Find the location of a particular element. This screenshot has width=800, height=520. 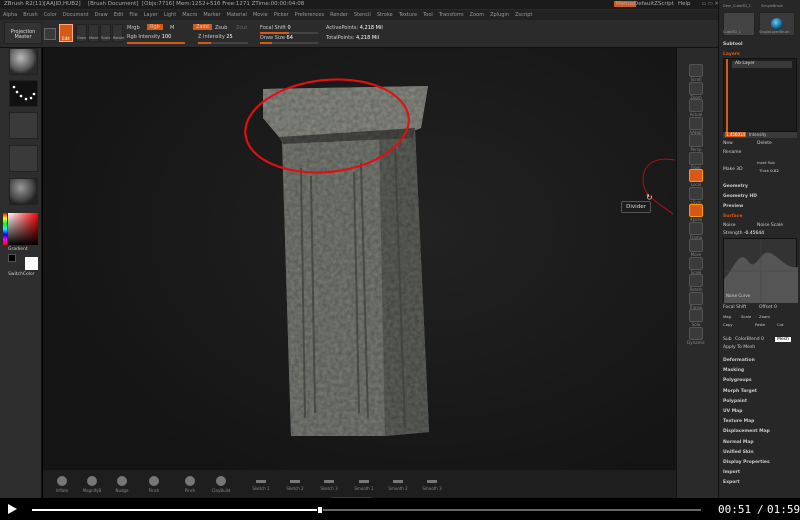

menu-item-document: Document is located at coordinates (76, 14).